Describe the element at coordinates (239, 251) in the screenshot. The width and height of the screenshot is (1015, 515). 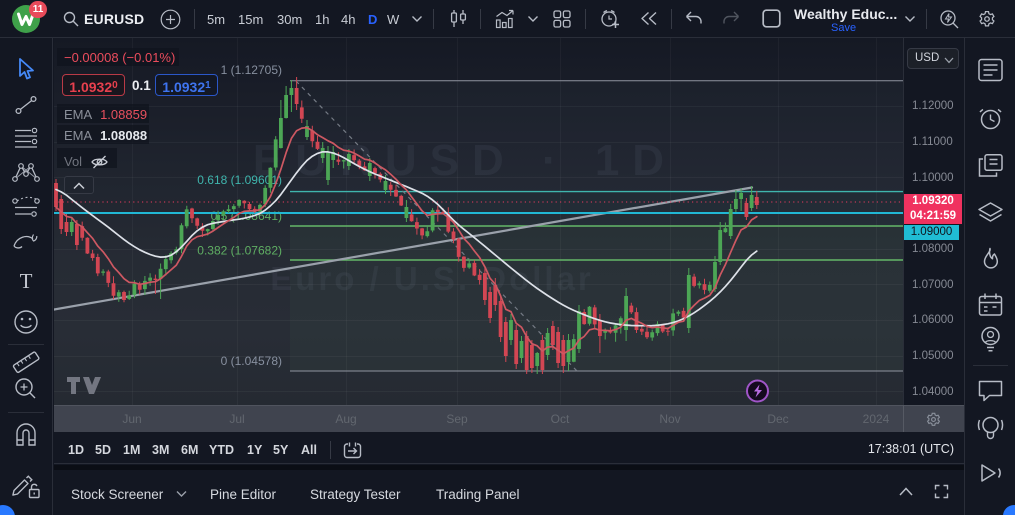
I see `svg-text: 0.382 (1.07682)` at that location.